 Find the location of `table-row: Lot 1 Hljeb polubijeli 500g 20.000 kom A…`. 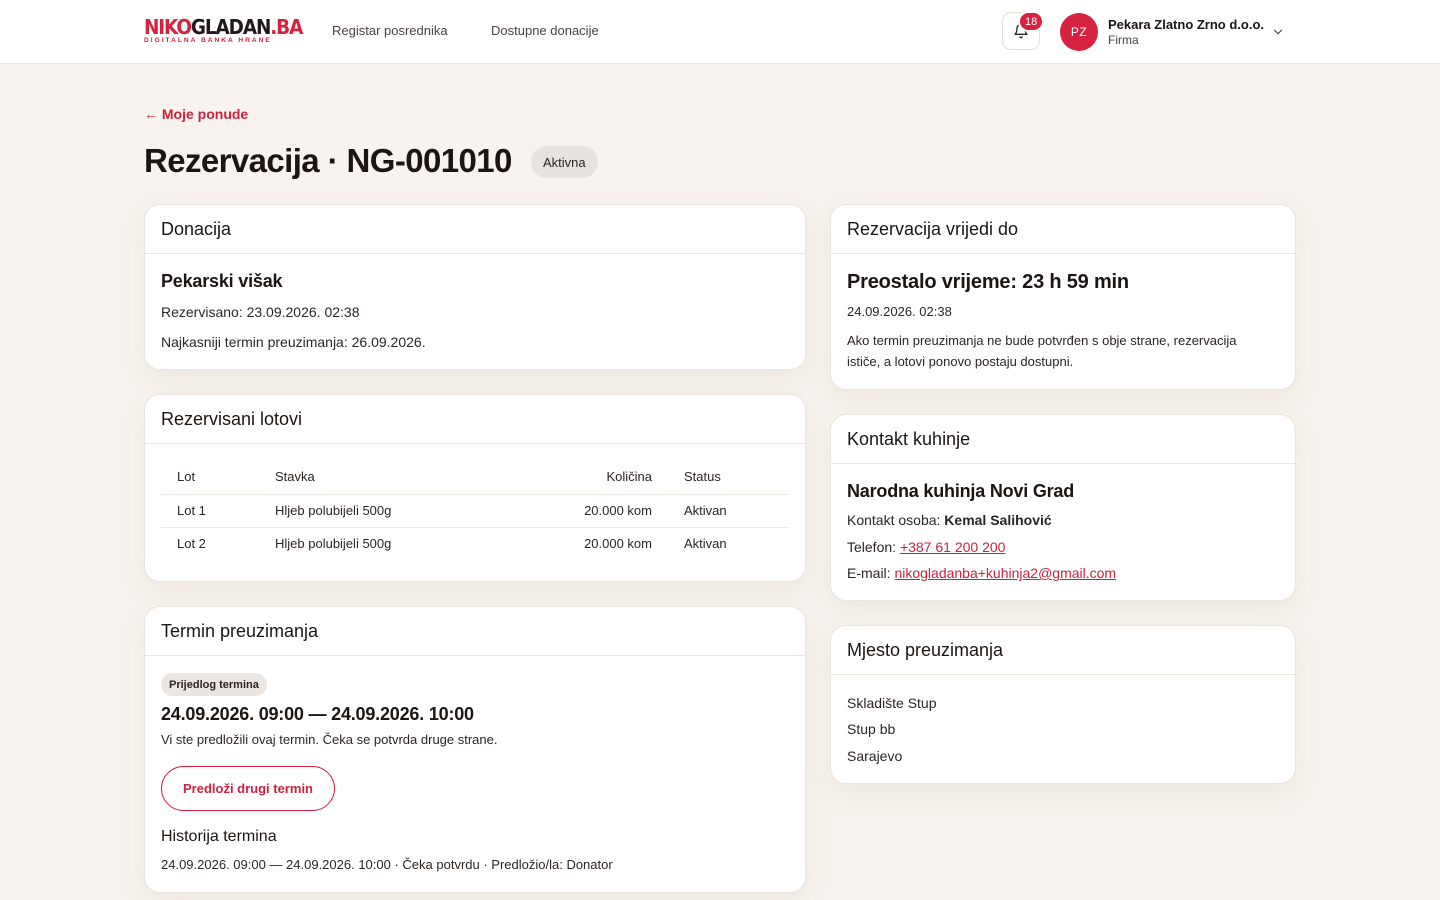

table-row: Lot 1 Hljeb polubijeli 500g 20.000 kom A… is located at coordinates (475, 510).